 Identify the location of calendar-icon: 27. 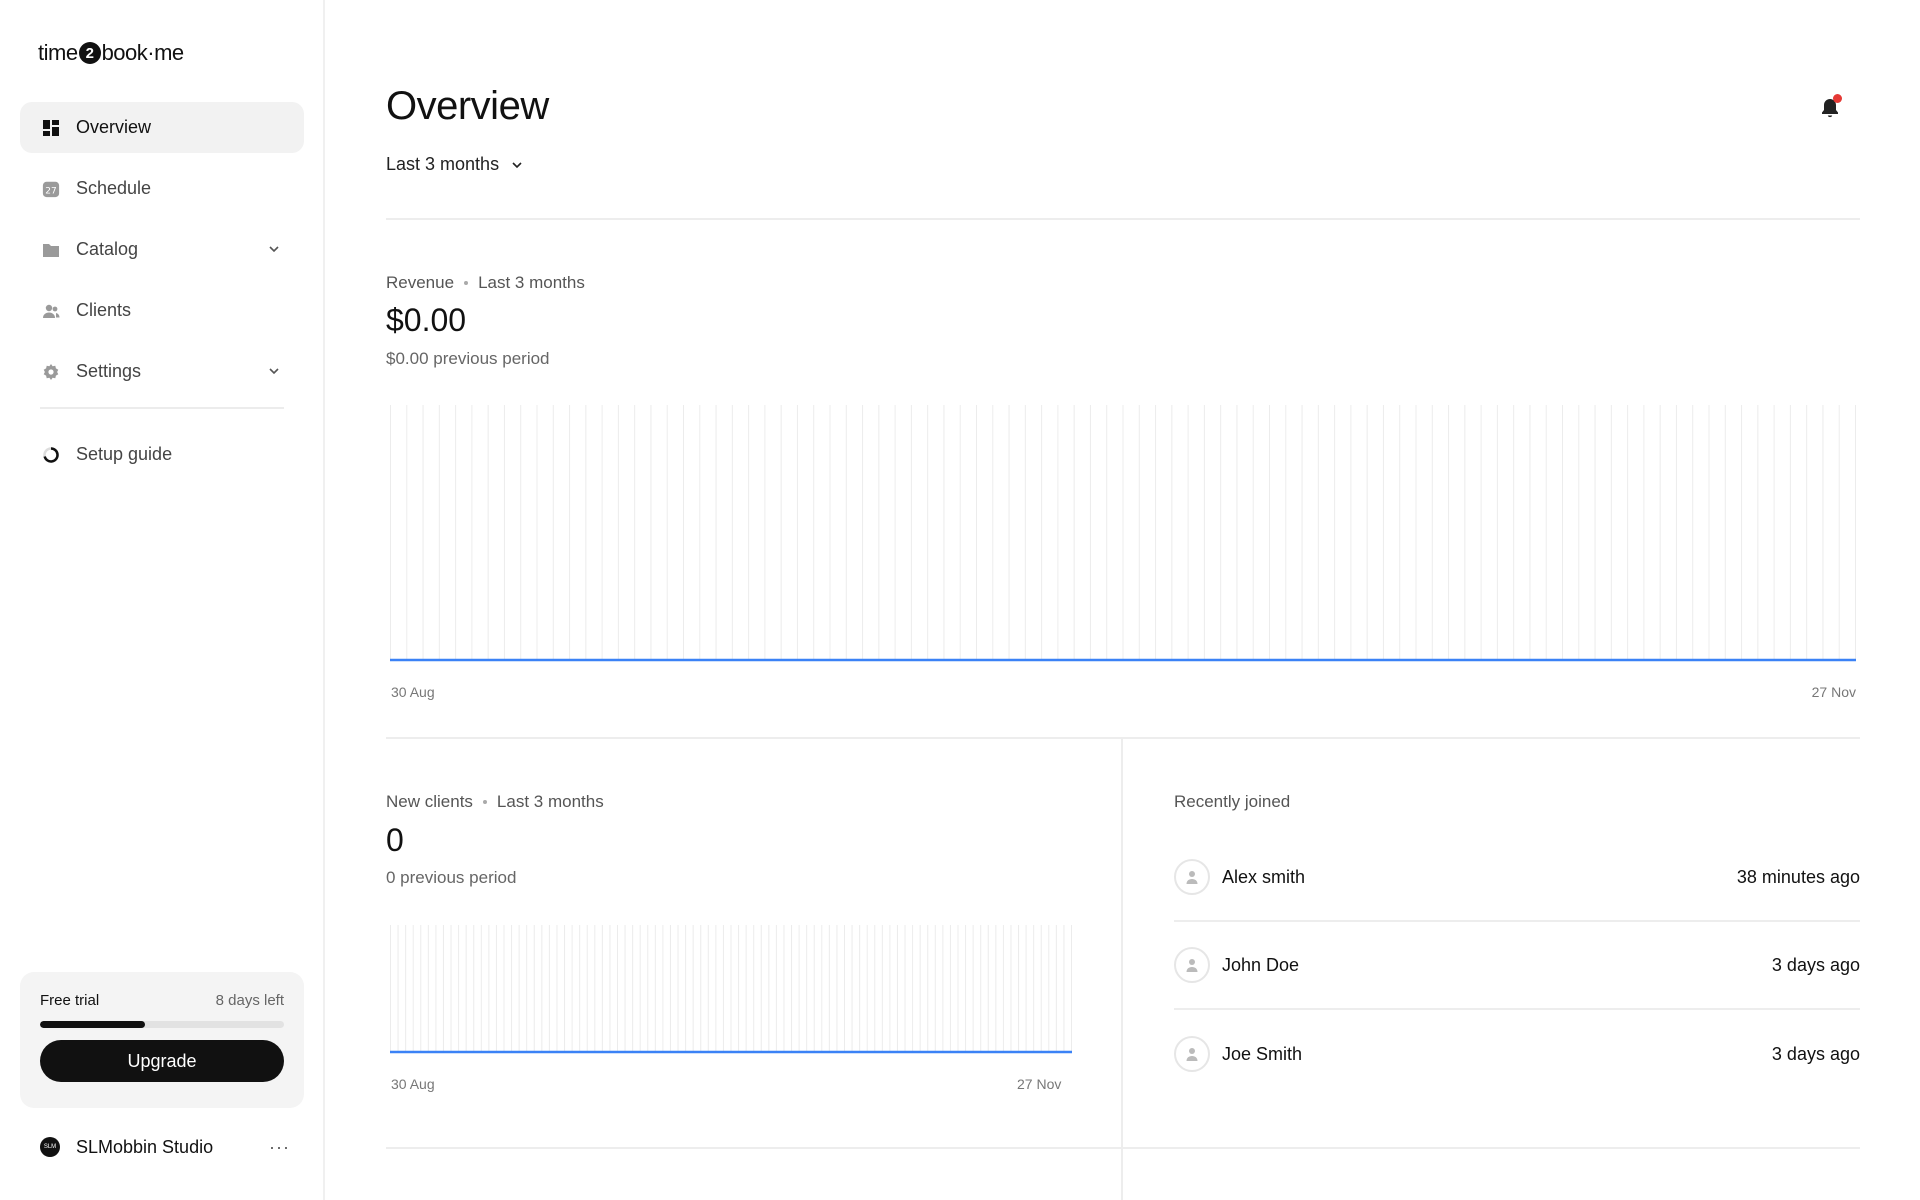
(51, 189).